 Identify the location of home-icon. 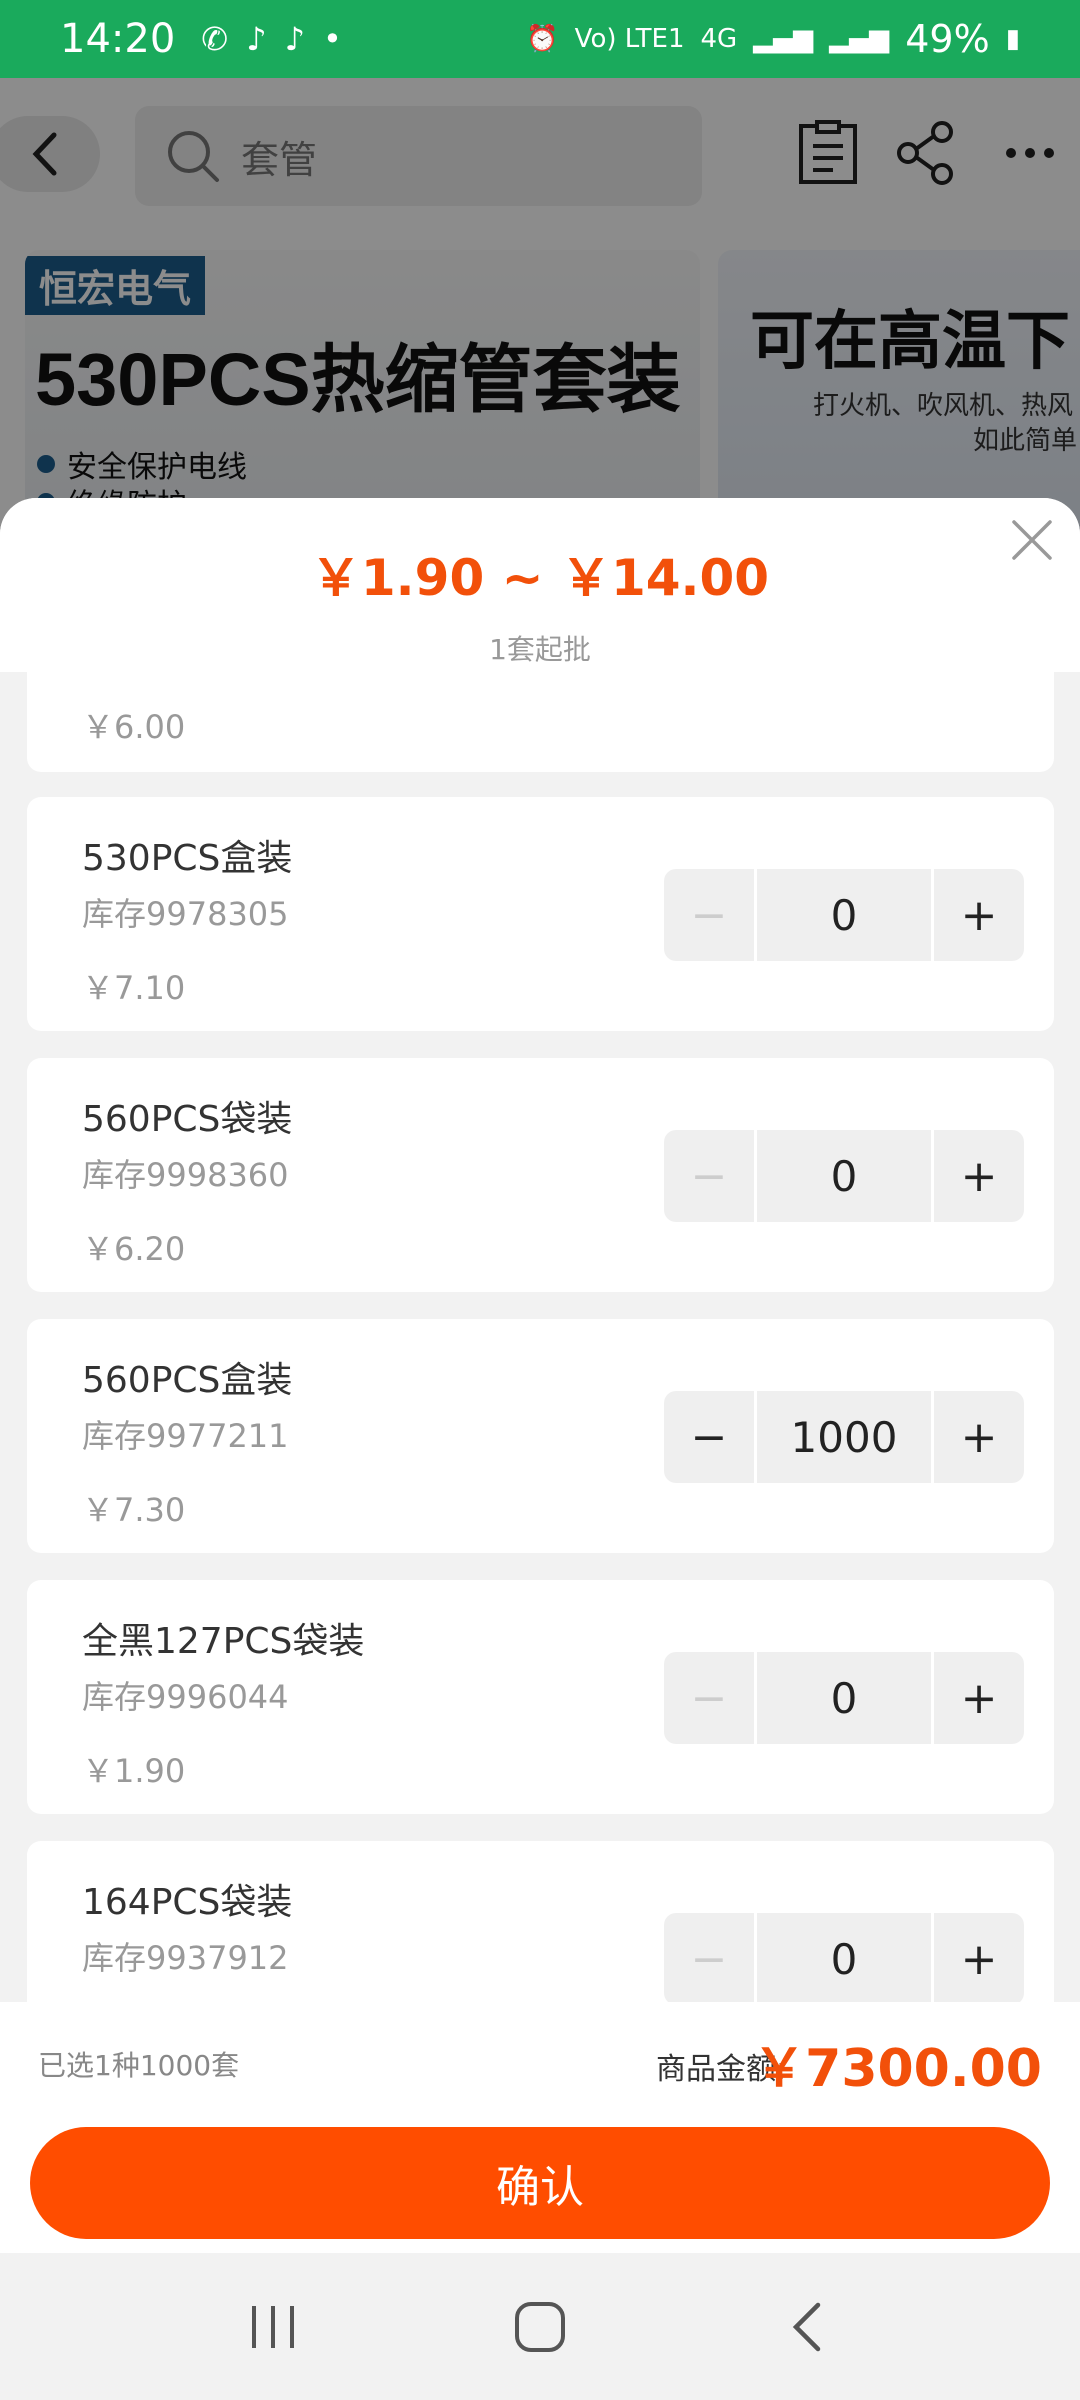
(539, 2326).